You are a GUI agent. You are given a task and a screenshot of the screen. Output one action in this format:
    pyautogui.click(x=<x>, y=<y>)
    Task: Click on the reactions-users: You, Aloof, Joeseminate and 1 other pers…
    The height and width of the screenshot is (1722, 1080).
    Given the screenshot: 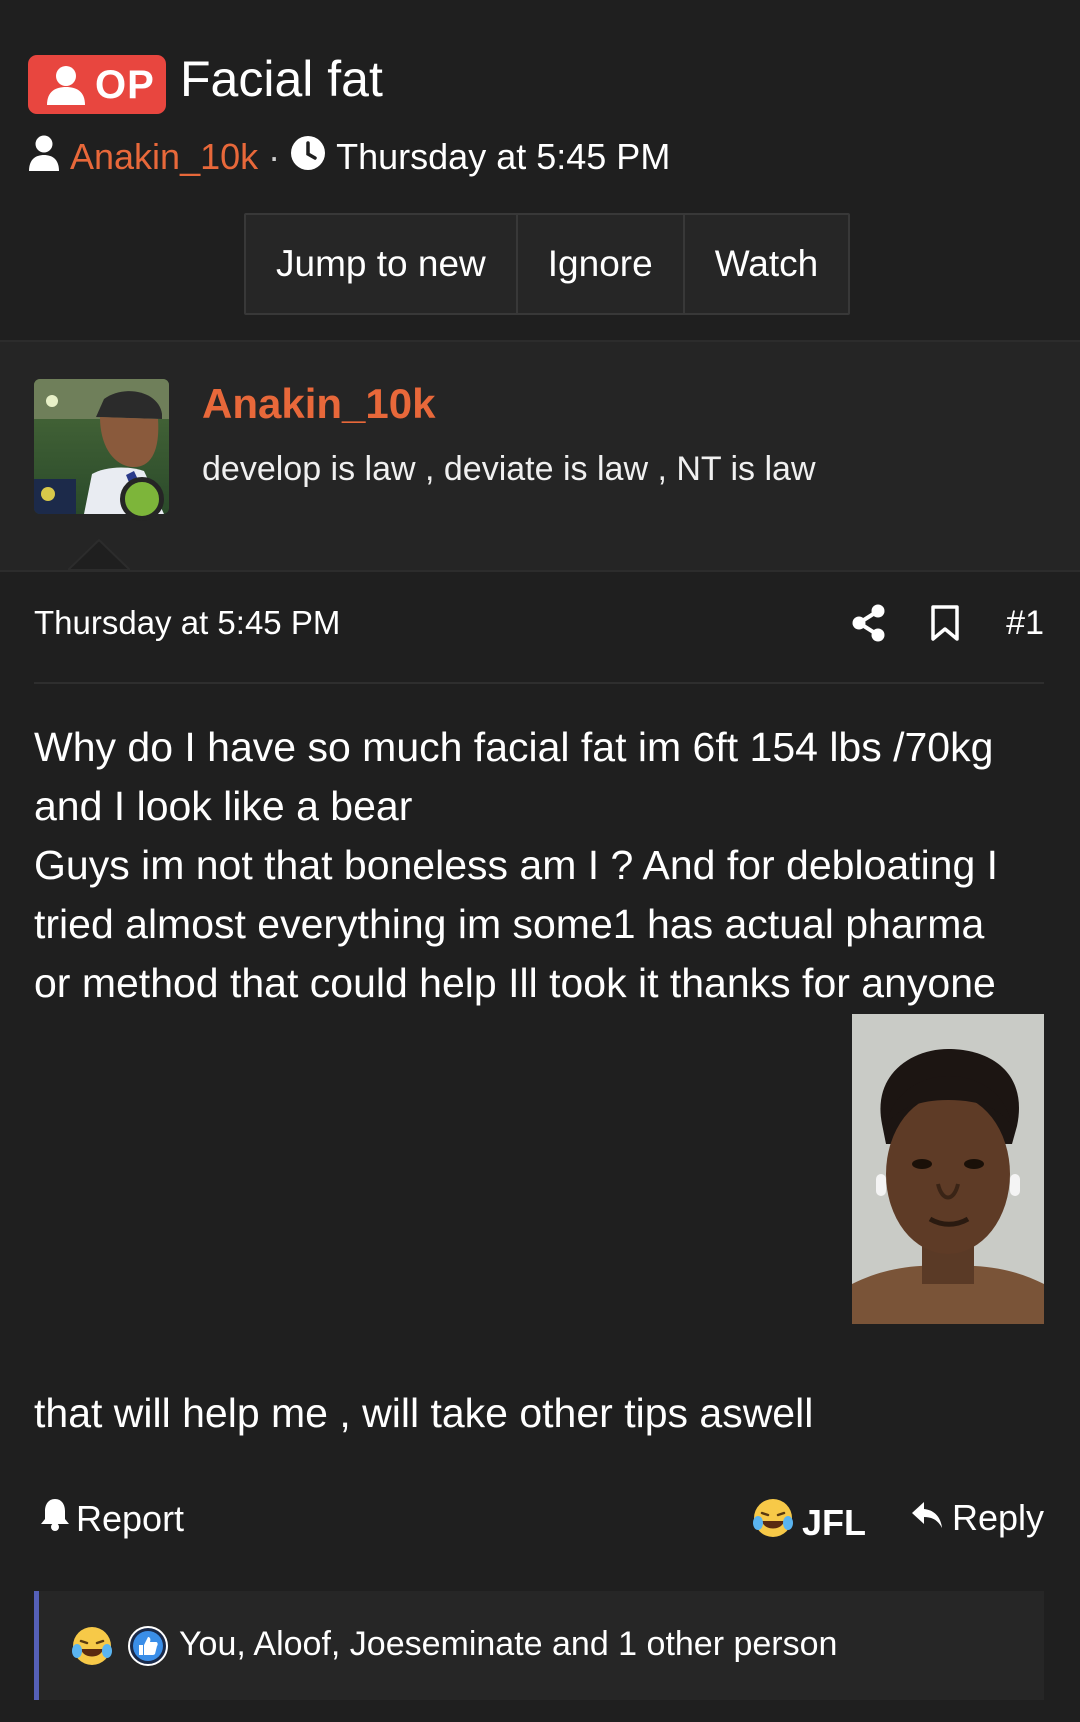 What is the action you would take?
    pyautogui.click(x=508, y=1644)
    